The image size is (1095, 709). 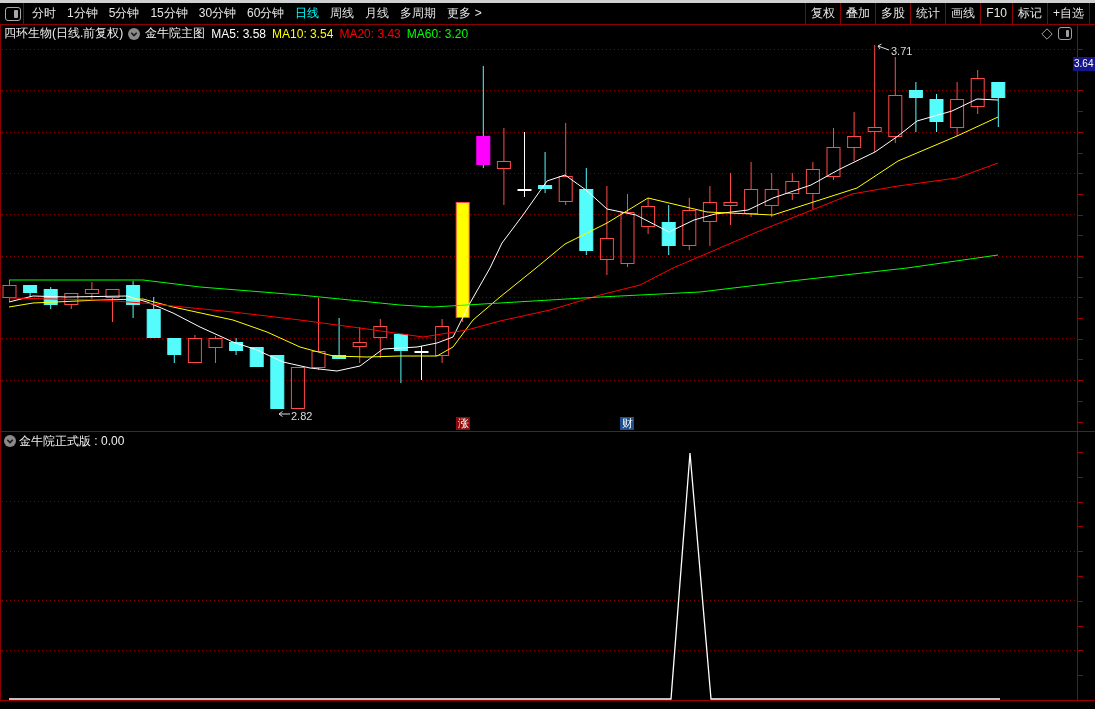 I want to click on period-tab: 15分钟, so click(x=169, y=13).